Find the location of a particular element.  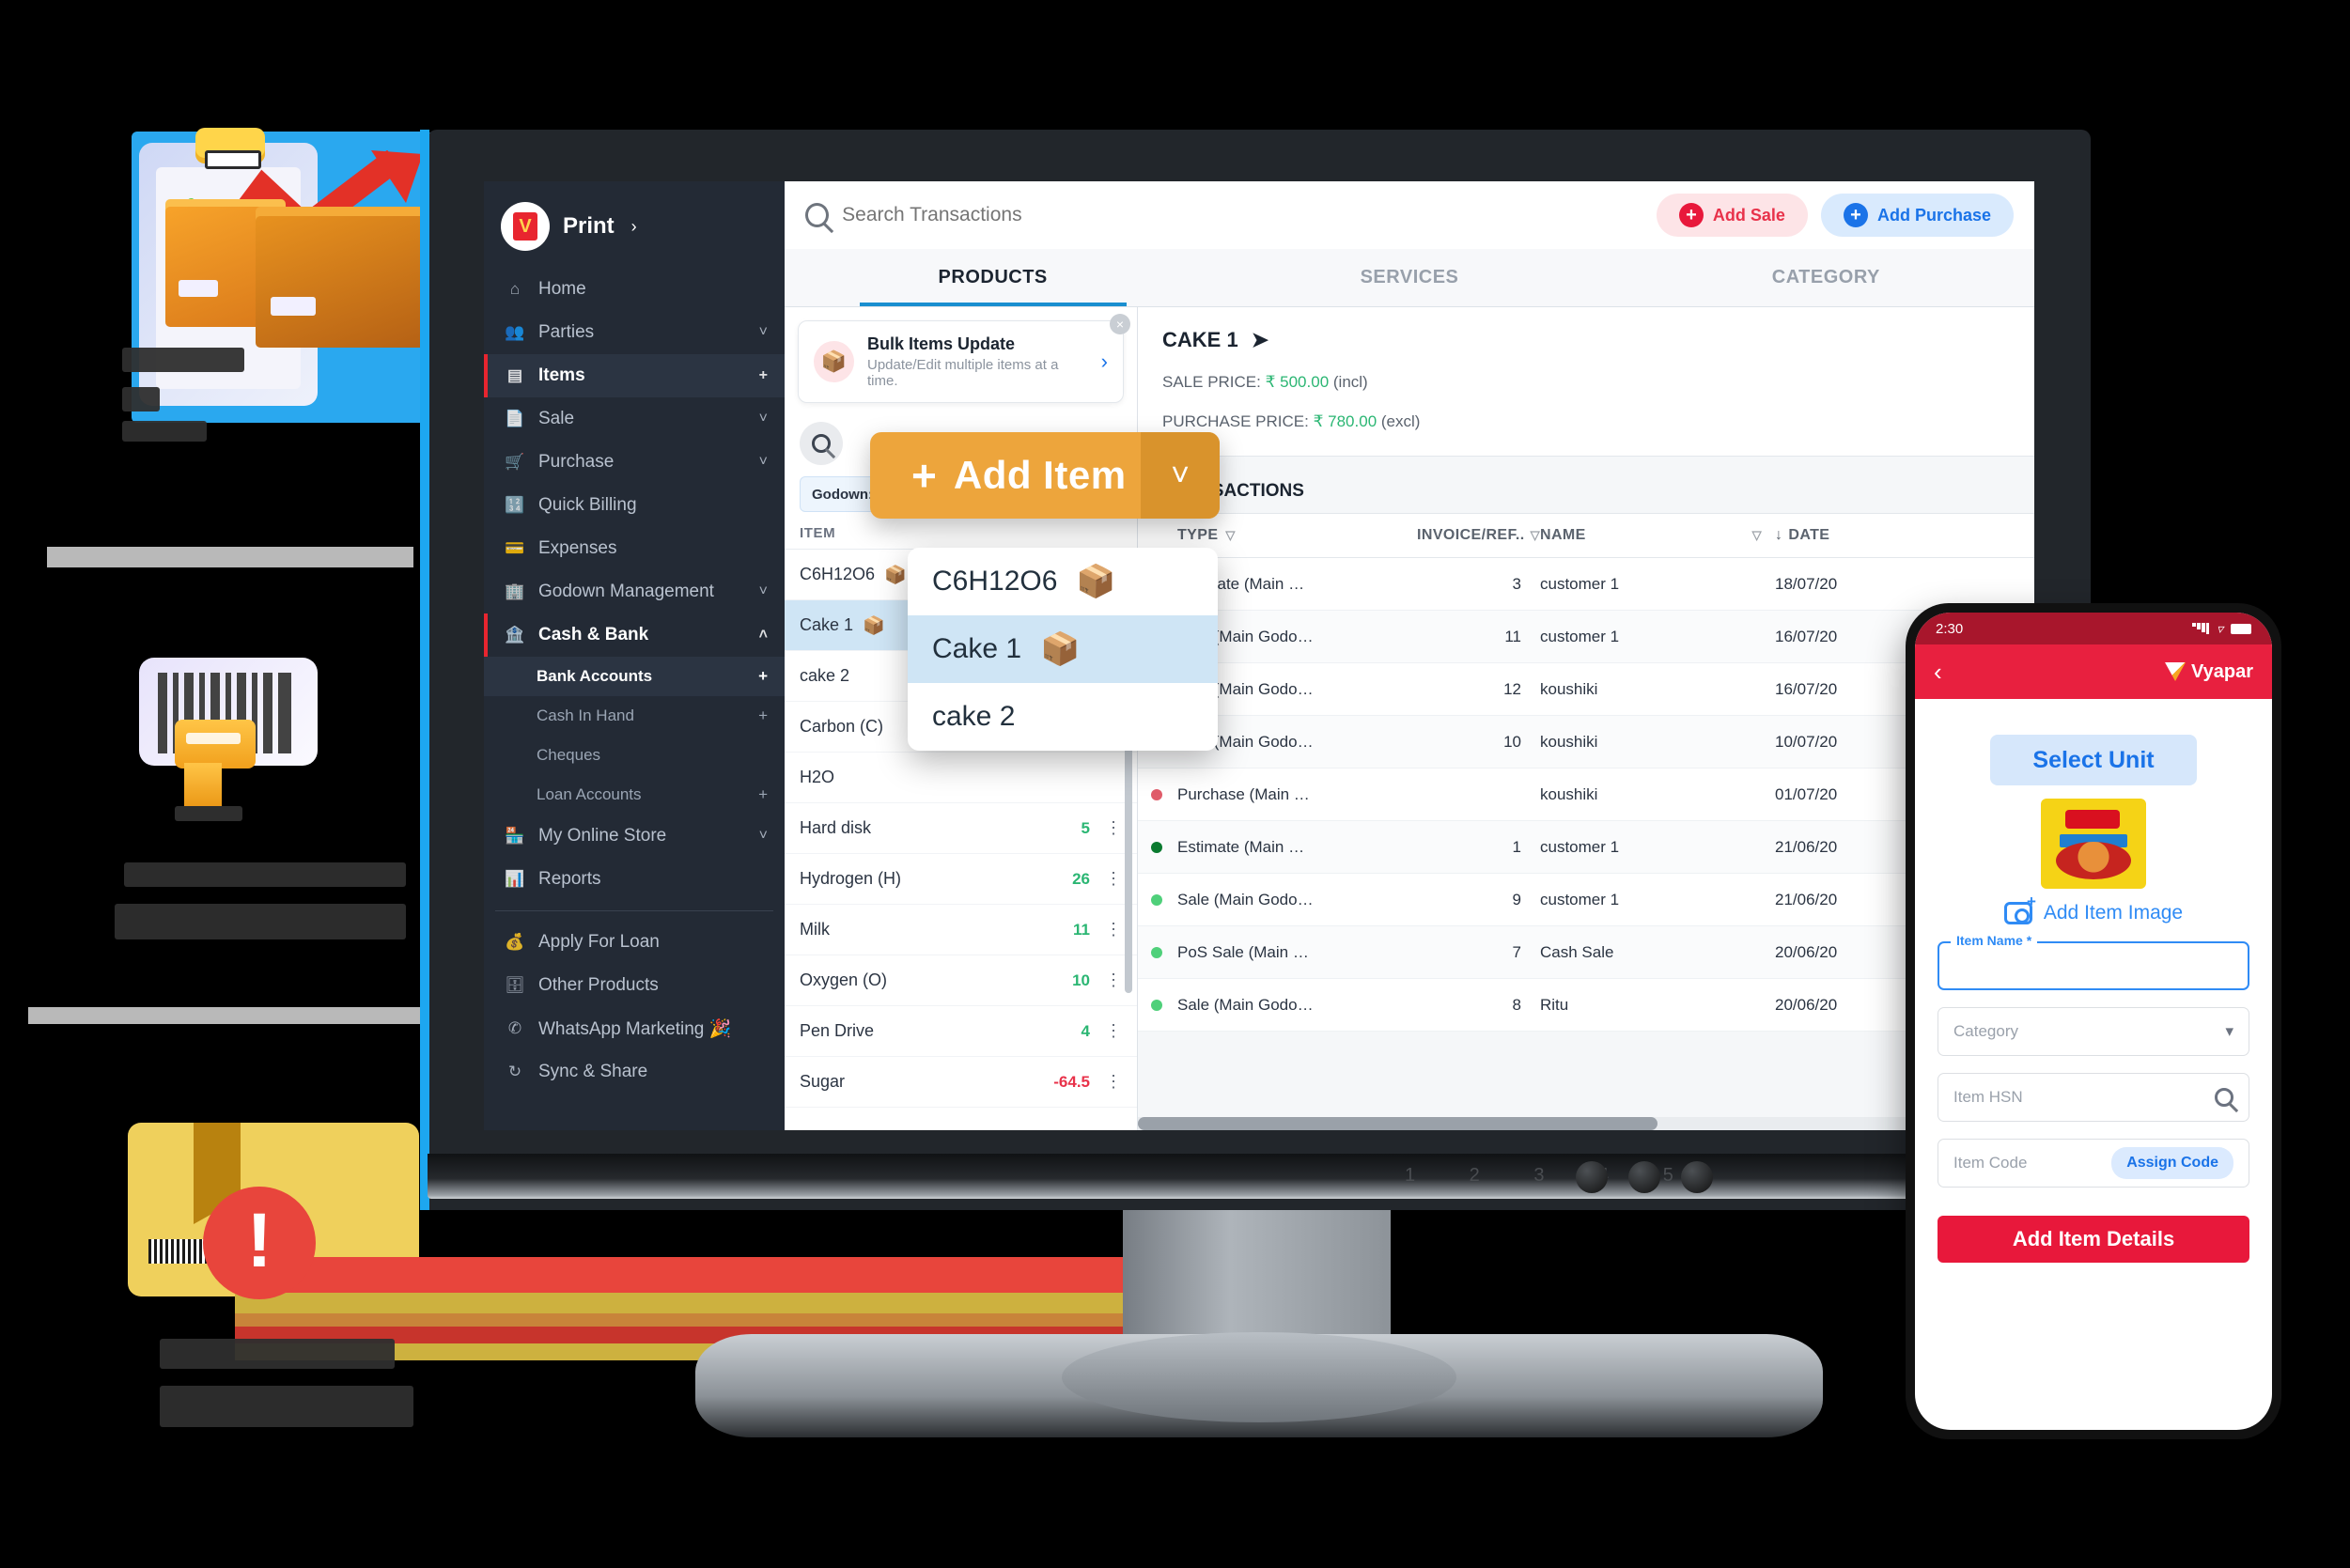

list-item: Pen Drive 4 ⋮ is located at coordinates (961, 1031).